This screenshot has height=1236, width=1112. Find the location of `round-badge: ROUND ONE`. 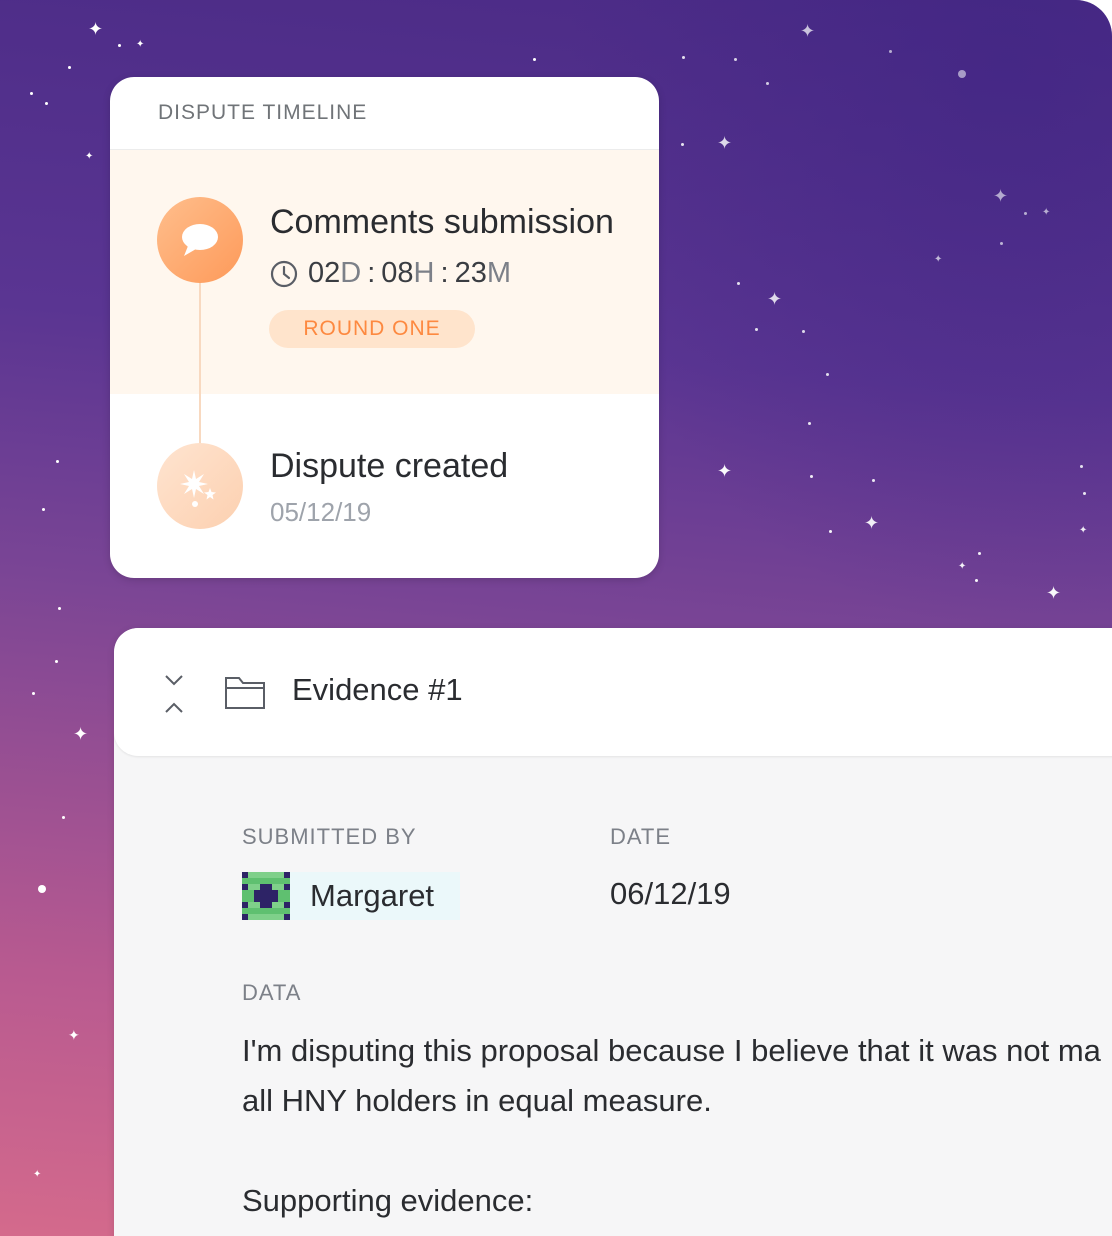

round-badge: ROUND ONE is located at coordinates (372, 329).